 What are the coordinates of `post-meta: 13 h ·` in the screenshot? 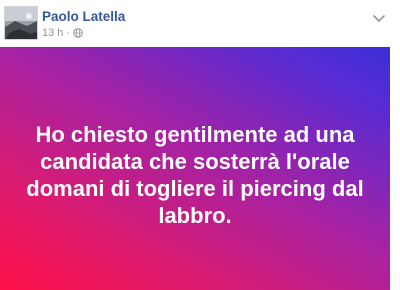 It's located at (62, 33).